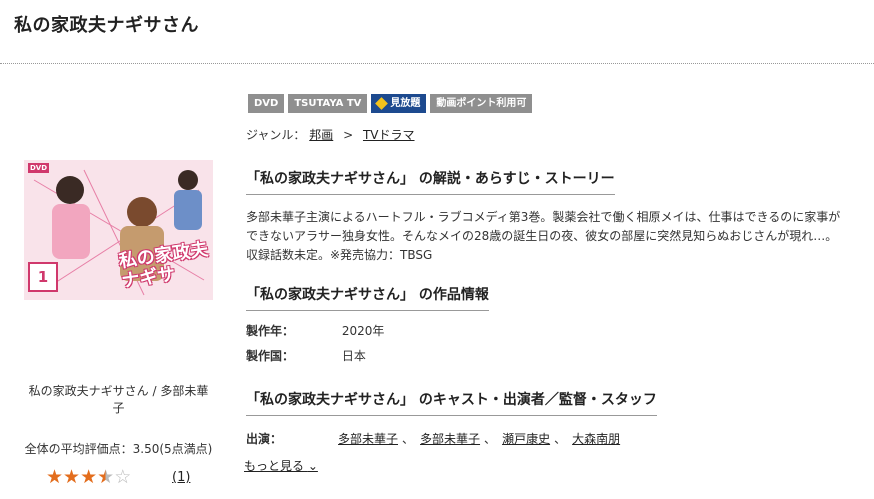  I want to click on chevron-down-icon: ⌄, so click(312, 466).